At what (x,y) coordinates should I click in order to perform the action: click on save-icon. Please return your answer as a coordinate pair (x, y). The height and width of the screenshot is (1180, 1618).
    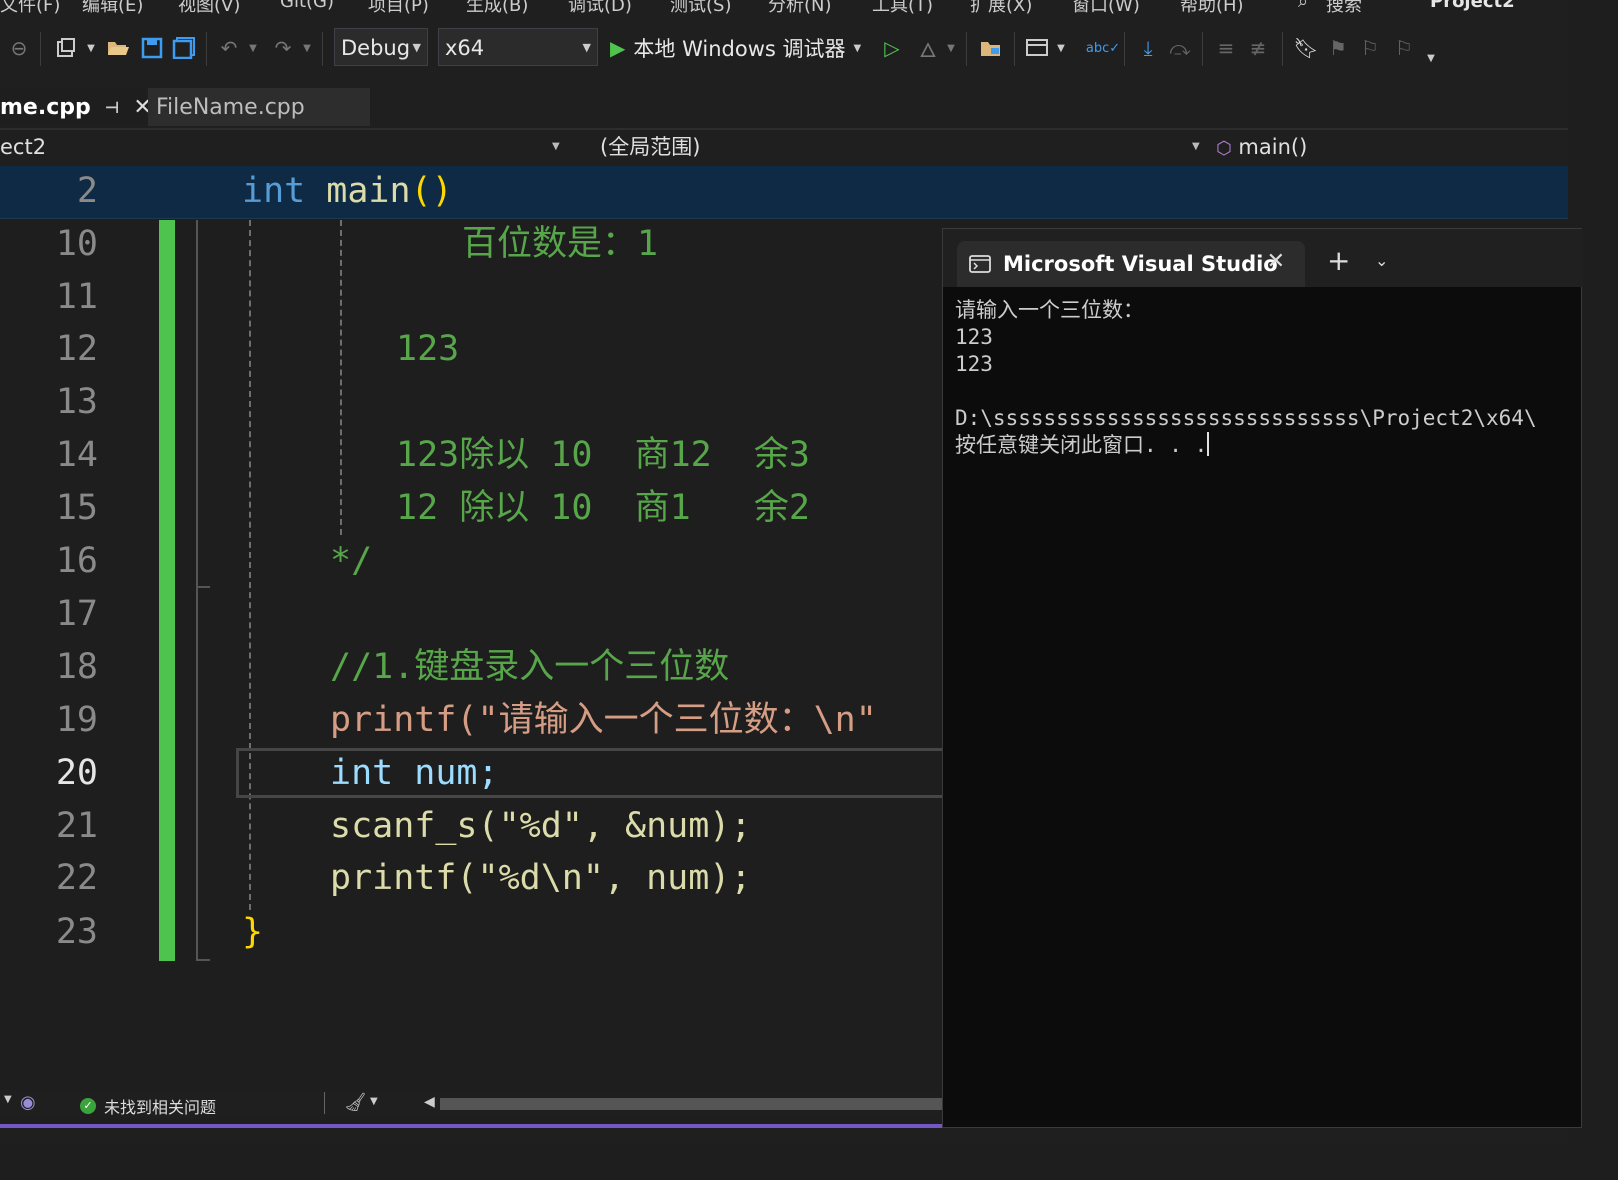
    Looking at the image, I should click on (152, 48).